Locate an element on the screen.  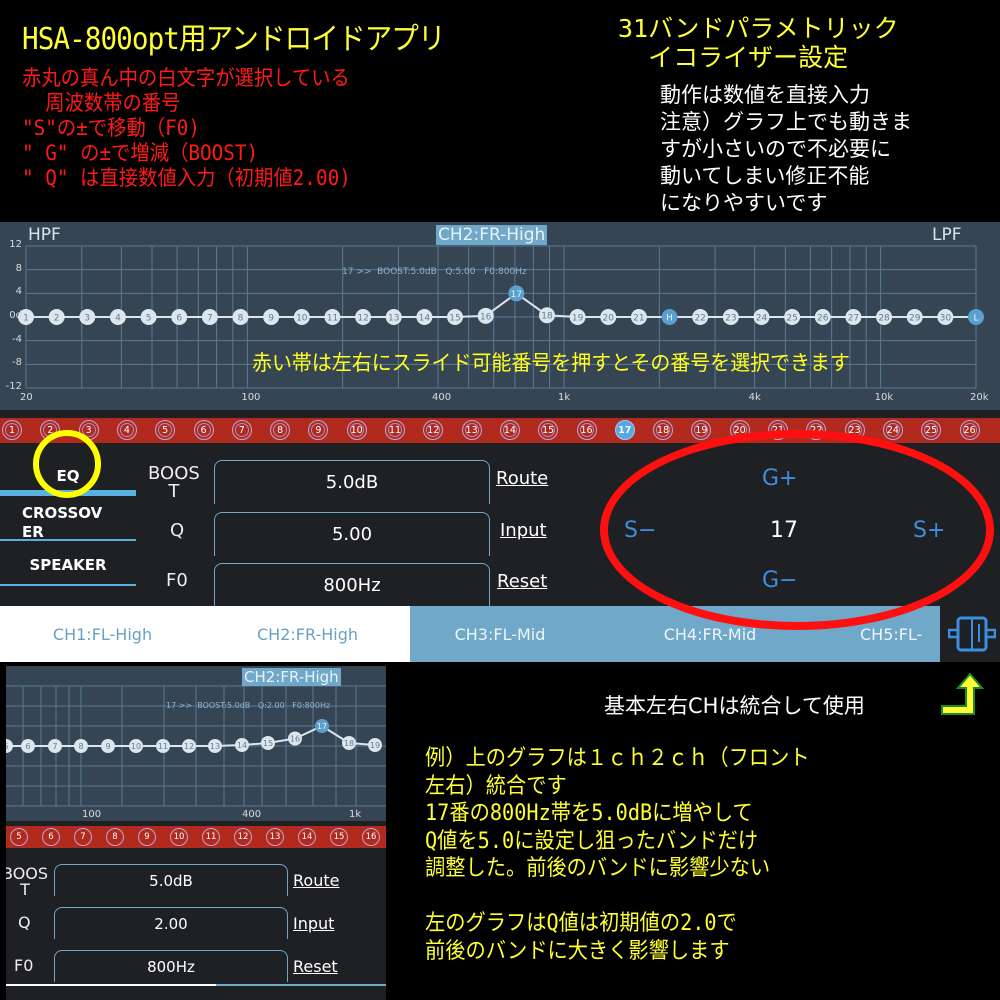
x-tick-label: 10k is located at coordinates (884, 397).